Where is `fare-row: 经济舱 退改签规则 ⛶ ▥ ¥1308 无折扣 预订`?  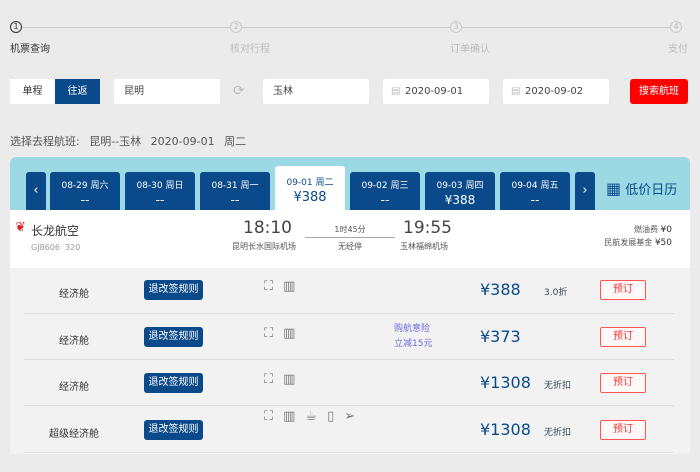
fare-row: 经济舱 退改签规则 ⛶ ▥ ¥1308 无折扣 预订 is located at coordinates (349, 383).